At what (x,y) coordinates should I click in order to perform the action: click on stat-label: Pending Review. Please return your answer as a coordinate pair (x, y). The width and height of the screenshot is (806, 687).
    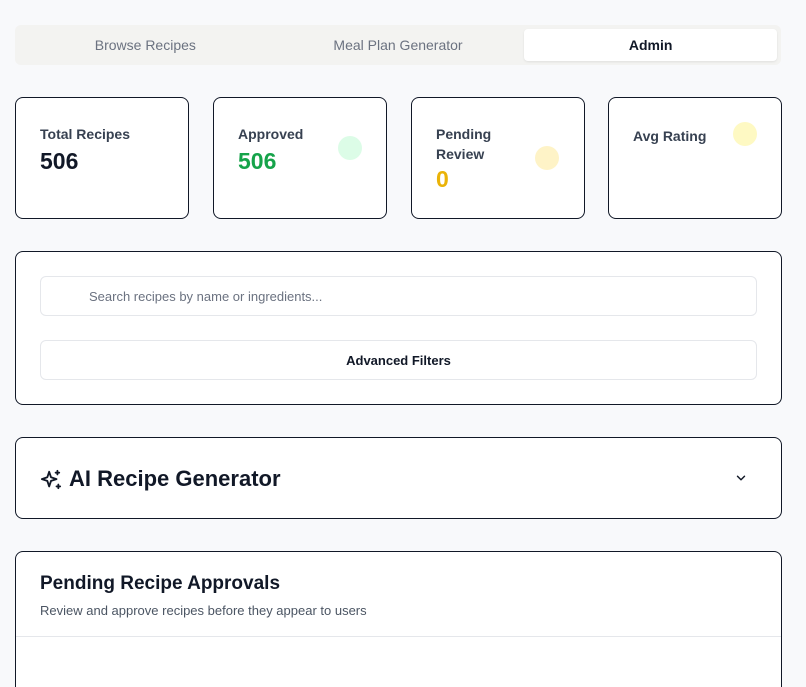
    Looking at the image, I should click on (464, 144).